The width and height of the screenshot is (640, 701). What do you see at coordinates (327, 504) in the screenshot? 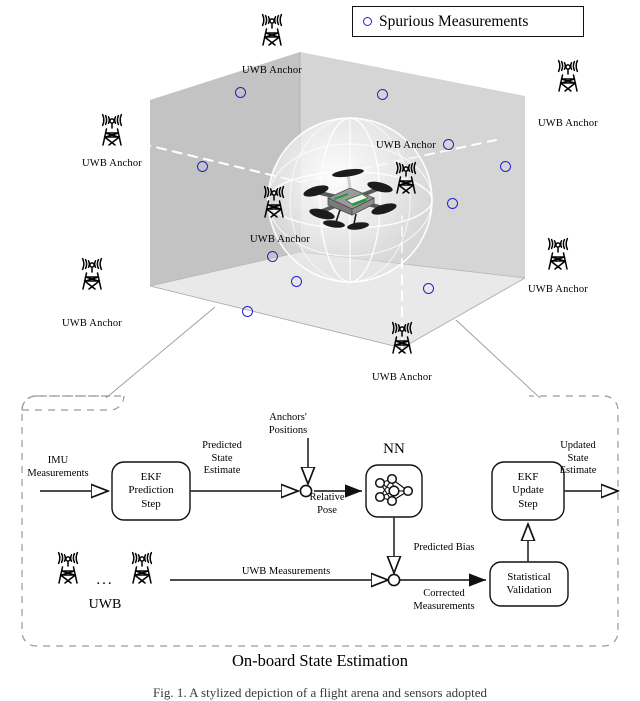
I see `relative-pose-label: Relative Pose` at bounding box center [327, 504].